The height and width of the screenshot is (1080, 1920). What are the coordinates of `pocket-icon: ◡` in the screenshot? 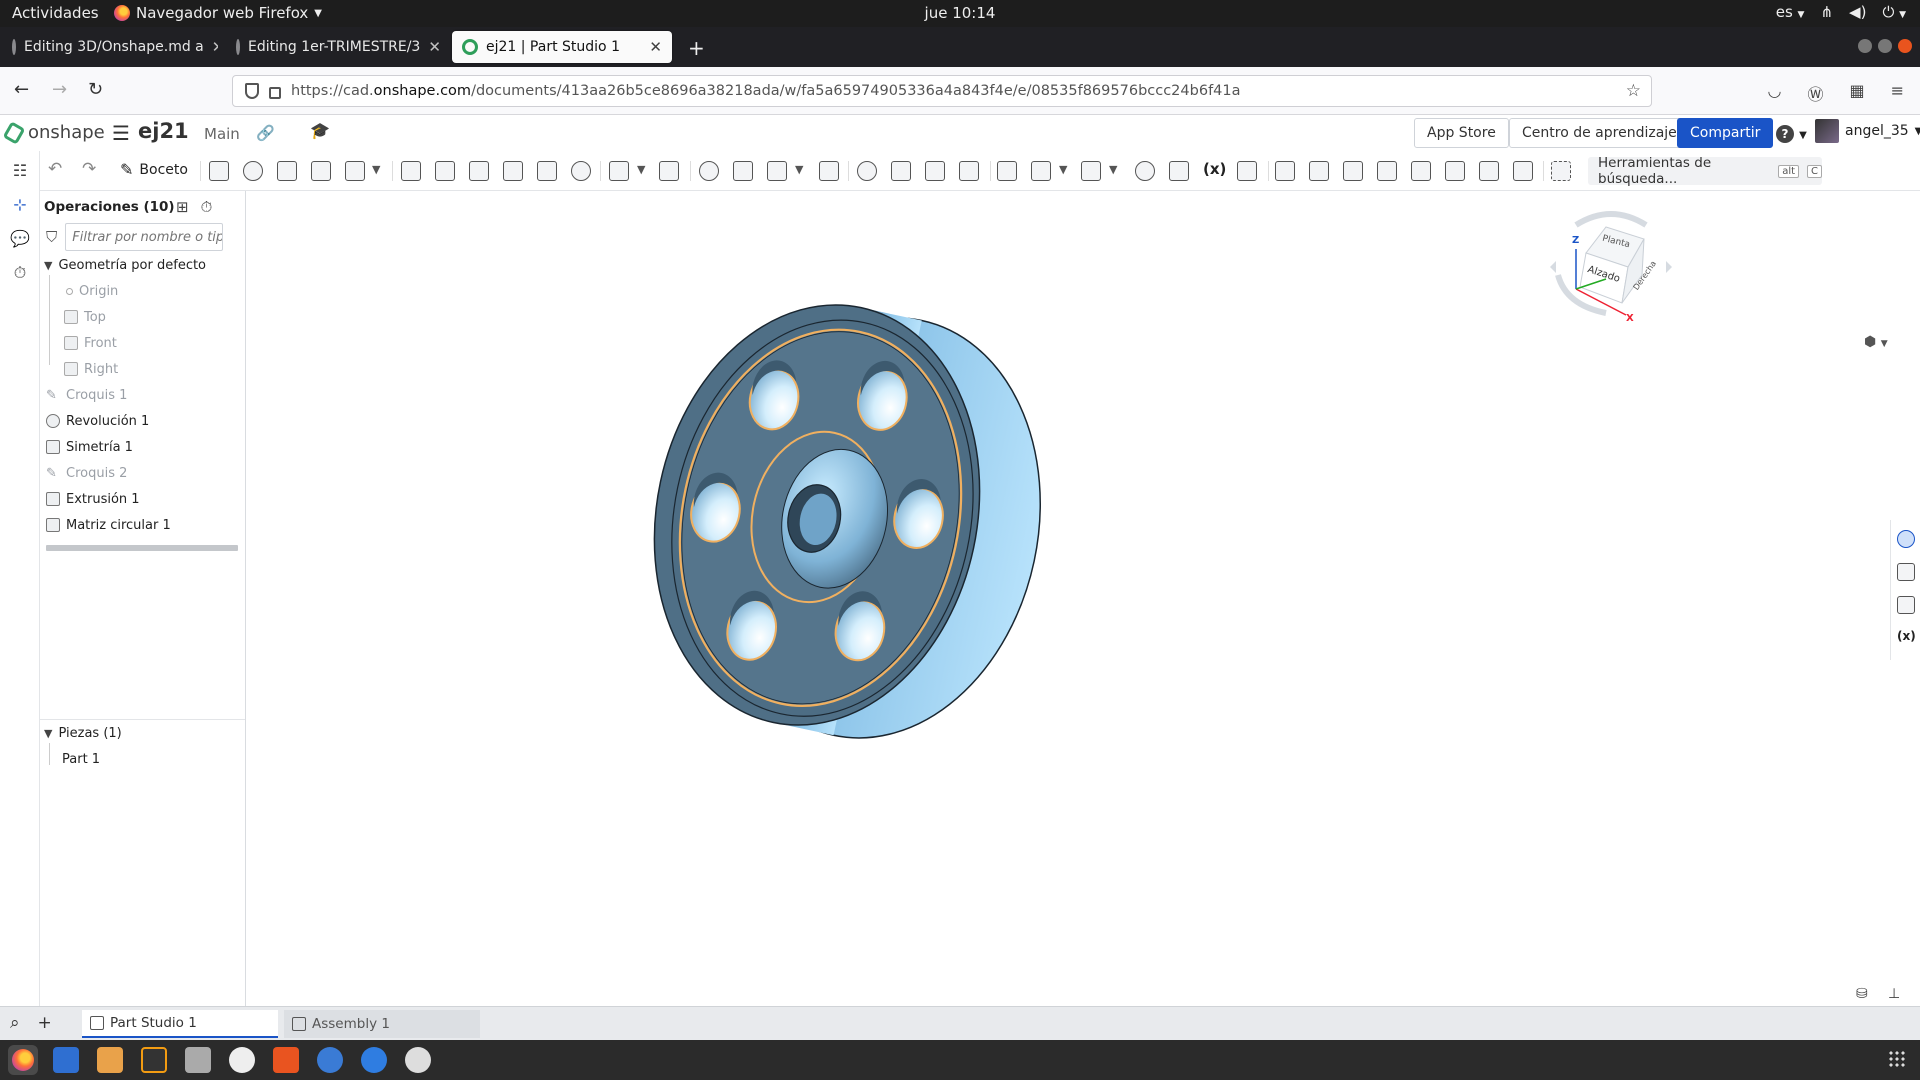 It's located at (1774, 93).